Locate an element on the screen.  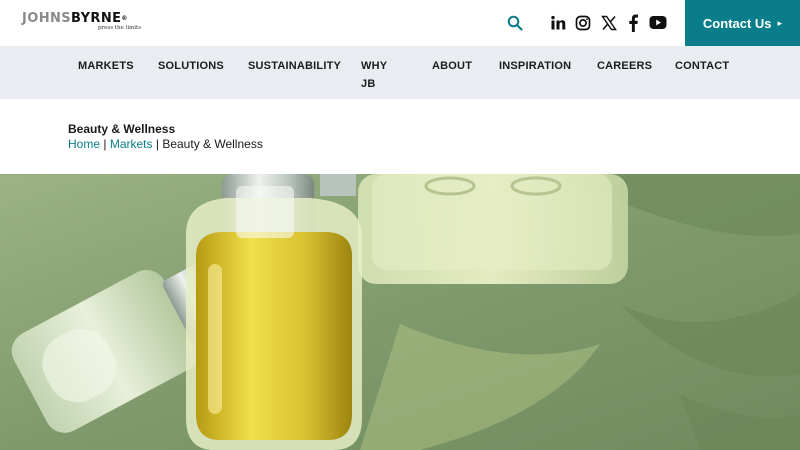
breadcrumb-markets-link: Markets is located at coordinates (131, 144).